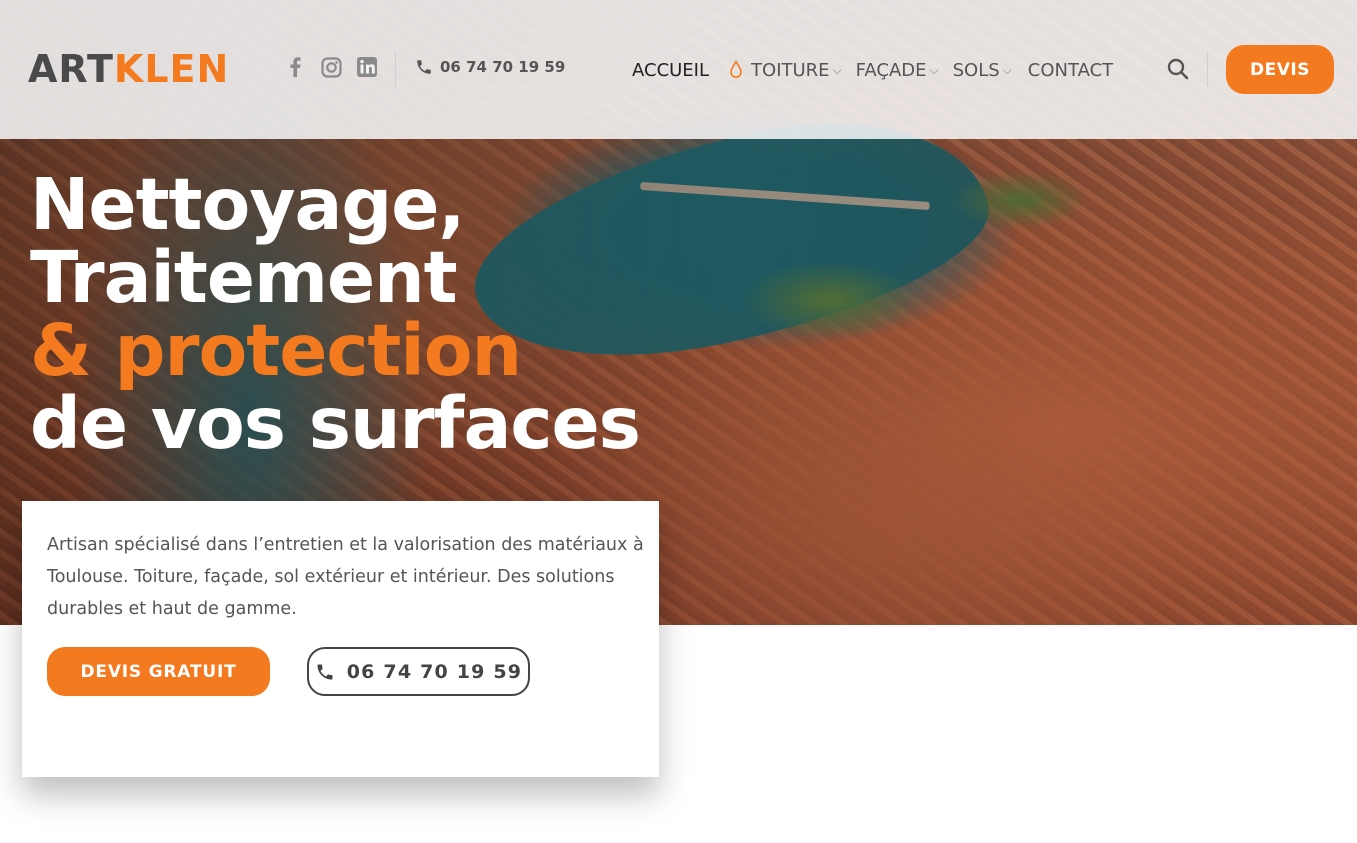 This screenshot has height=843, width=1357. Describe the element at coordinates (295, 67) in the screenshot. I see `facebook-icon` at that location.